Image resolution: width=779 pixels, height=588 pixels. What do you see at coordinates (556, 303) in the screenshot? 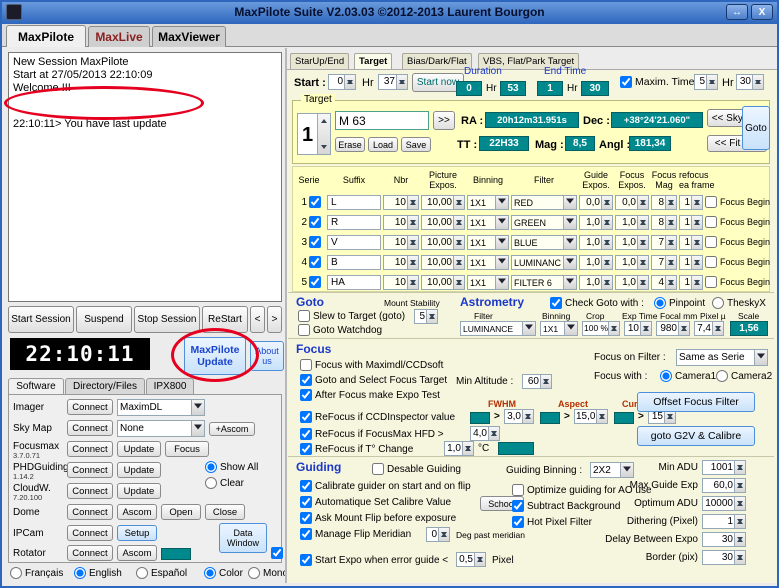
I see `check-goto-checkbox` at bounding box center [556, 303].